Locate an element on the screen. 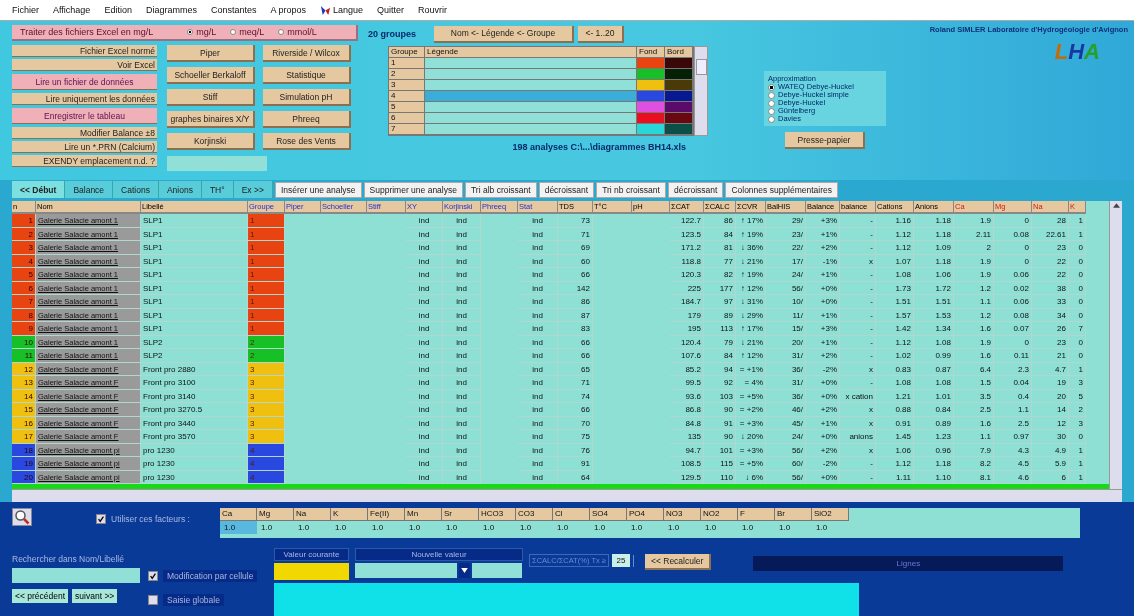 This screenshot has height=616, width=1134. file-button: Voir Excel is located at coordinates (84, 65).